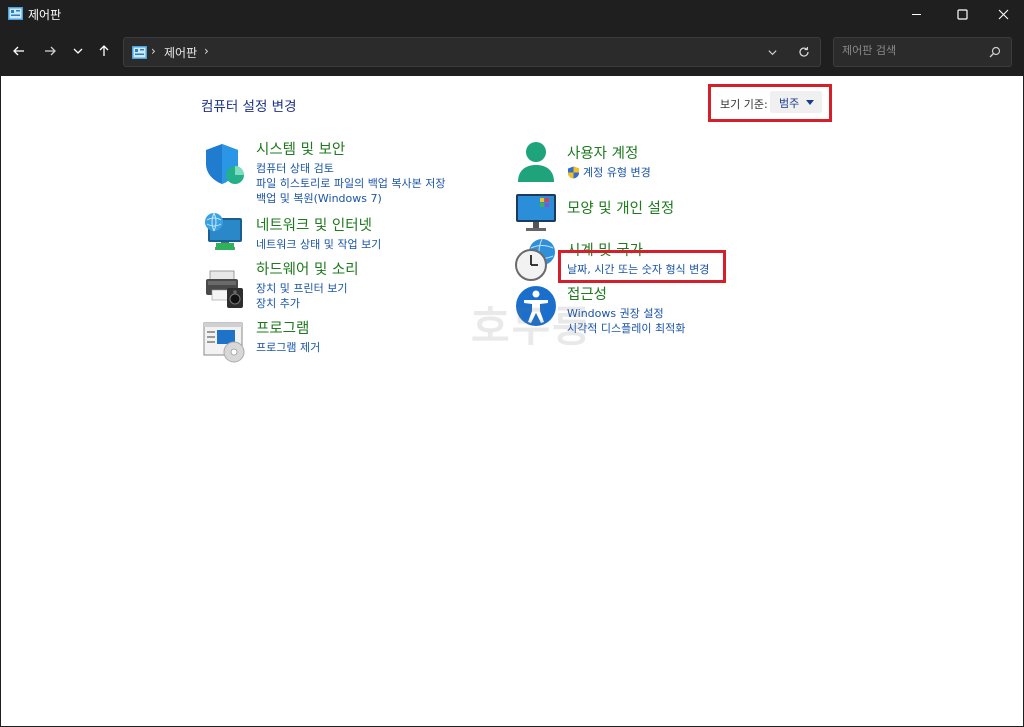 Image resolution: width=1024 pixels, height=727 pixels. Describe the element at coordinates (307, 288) in the screenshot. I see `link-devices-printers: 장치 및 프린터 보기` at that location.